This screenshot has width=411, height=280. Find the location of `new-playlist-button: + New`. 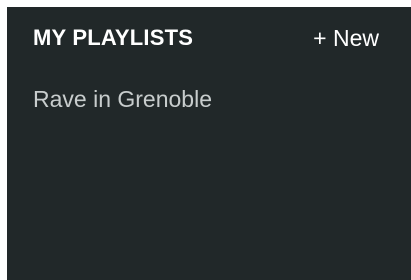

new-playlist-button: + New is located at coordinates (346, 38).